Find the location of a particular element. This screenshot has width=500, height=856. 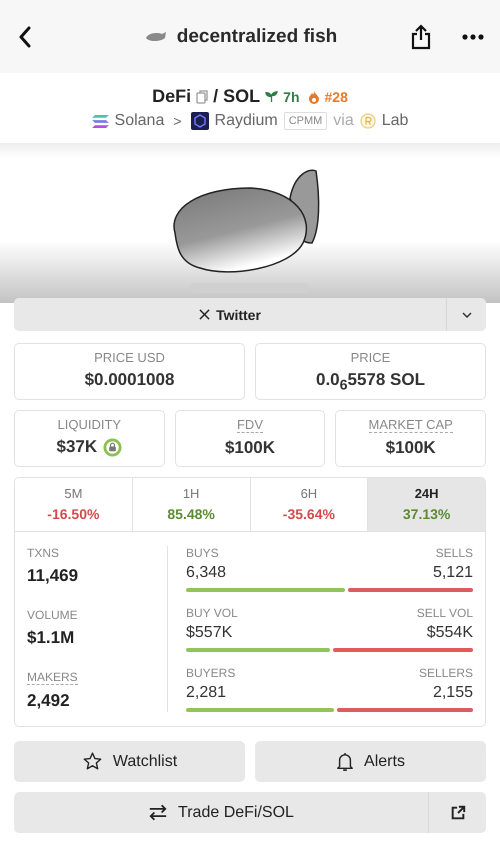

stat-value: 2,492 is located at coordinates (49, 701).